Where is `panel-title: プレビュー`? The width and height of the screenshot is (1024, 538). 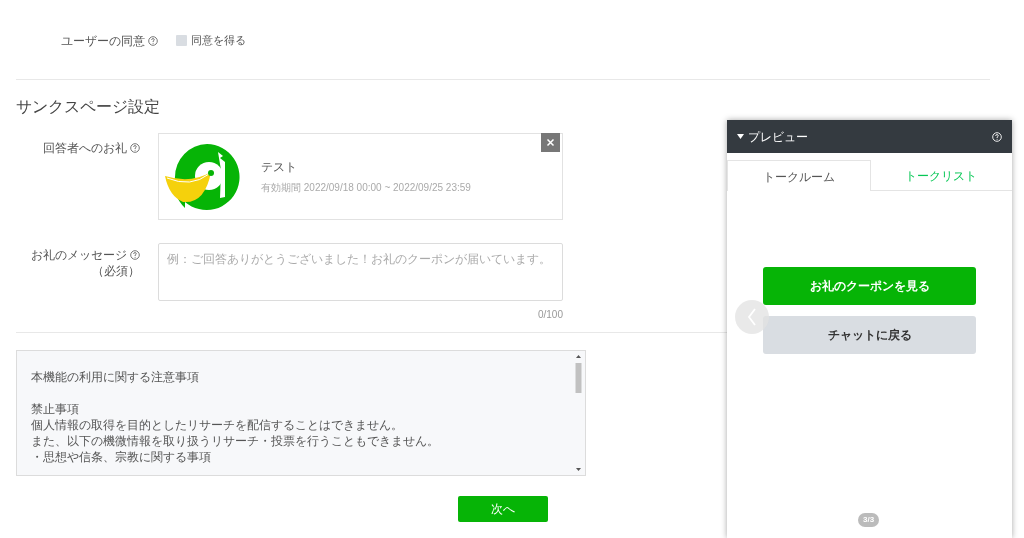
panel-title: プレビュー is located at coordinates (778, 137).